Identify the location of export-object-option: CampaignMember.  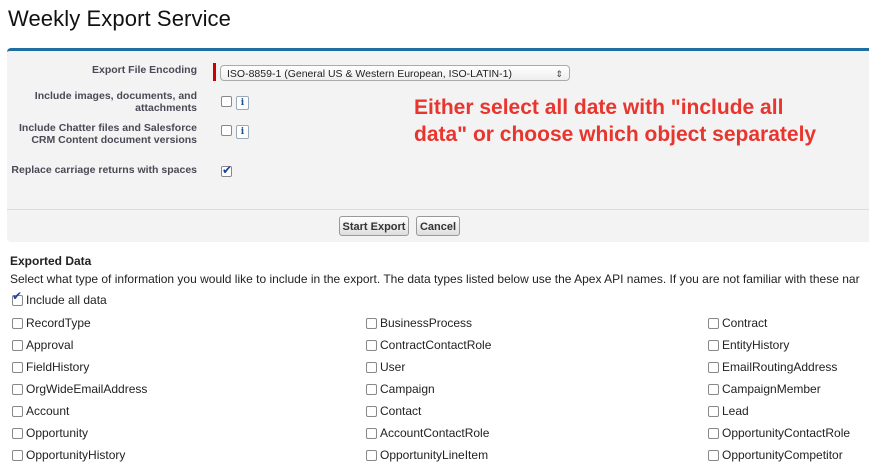
(764, 389).